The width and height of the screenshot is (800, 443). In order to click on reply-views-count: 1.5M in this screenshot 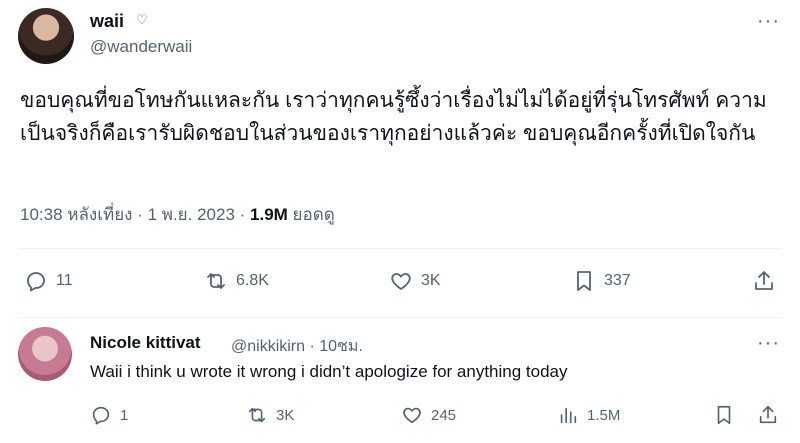, I will do `click(604, 415)`.